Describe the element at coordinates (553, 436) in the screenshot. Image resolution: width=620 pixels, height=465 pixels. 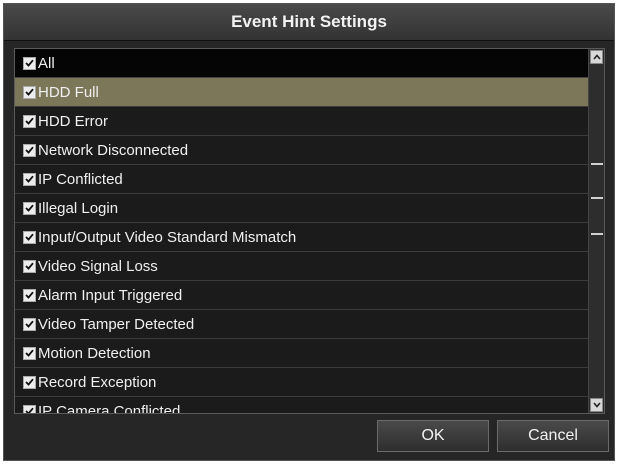
I see `cancel-button: Cancel` at that location.